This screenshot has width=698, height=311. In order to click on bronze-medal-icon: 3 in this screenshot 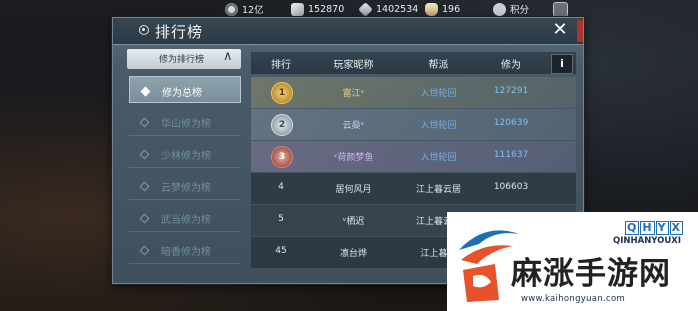, I will do `click(282, 157)`.